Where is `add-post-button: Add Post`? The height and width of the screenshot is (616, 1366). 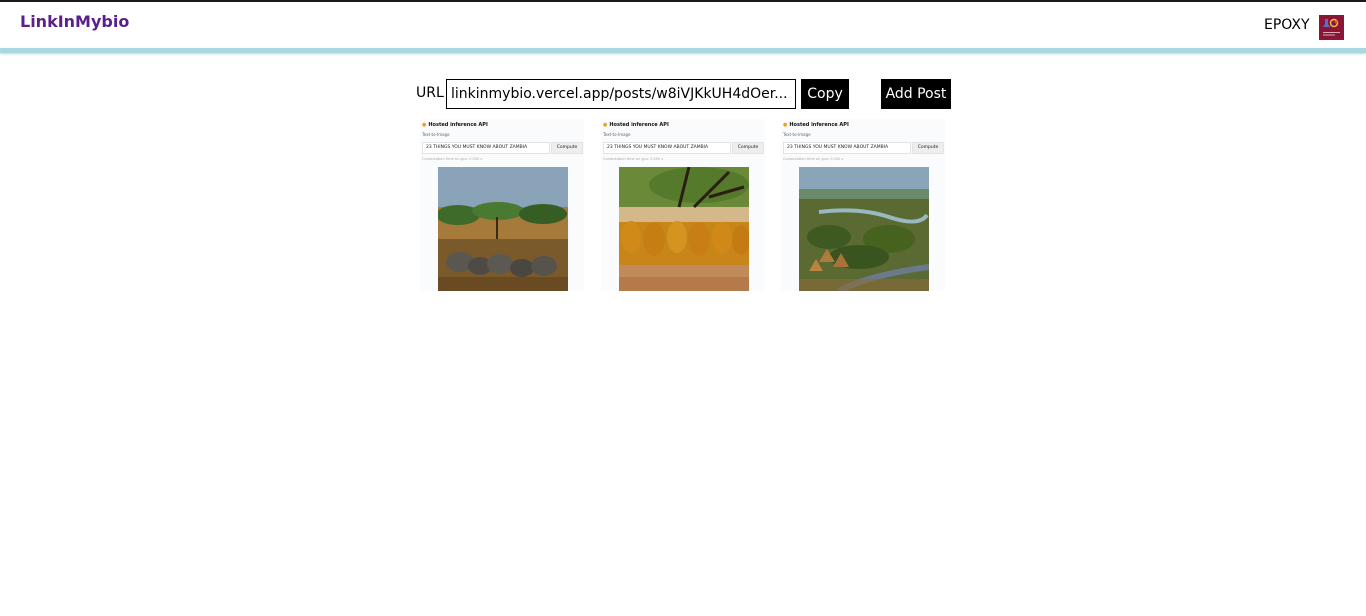 add-post-button: Add Post is located at coordinates (916, 94).